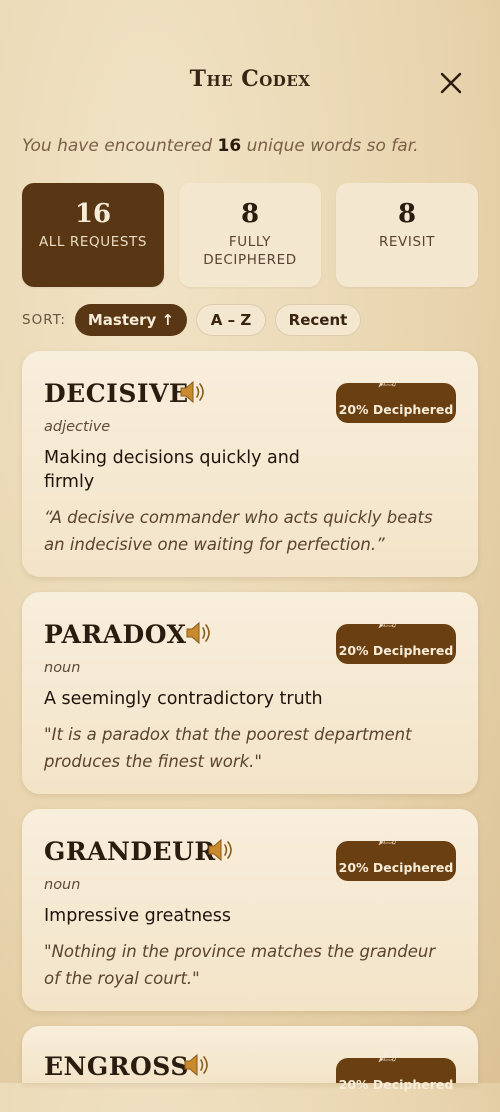 Image resolution: width=500 pixels, height=1112 pixels. Describe the element at coordinates (407, 242) in the screenshot. I see `stat-label: REVISIT` at that location.